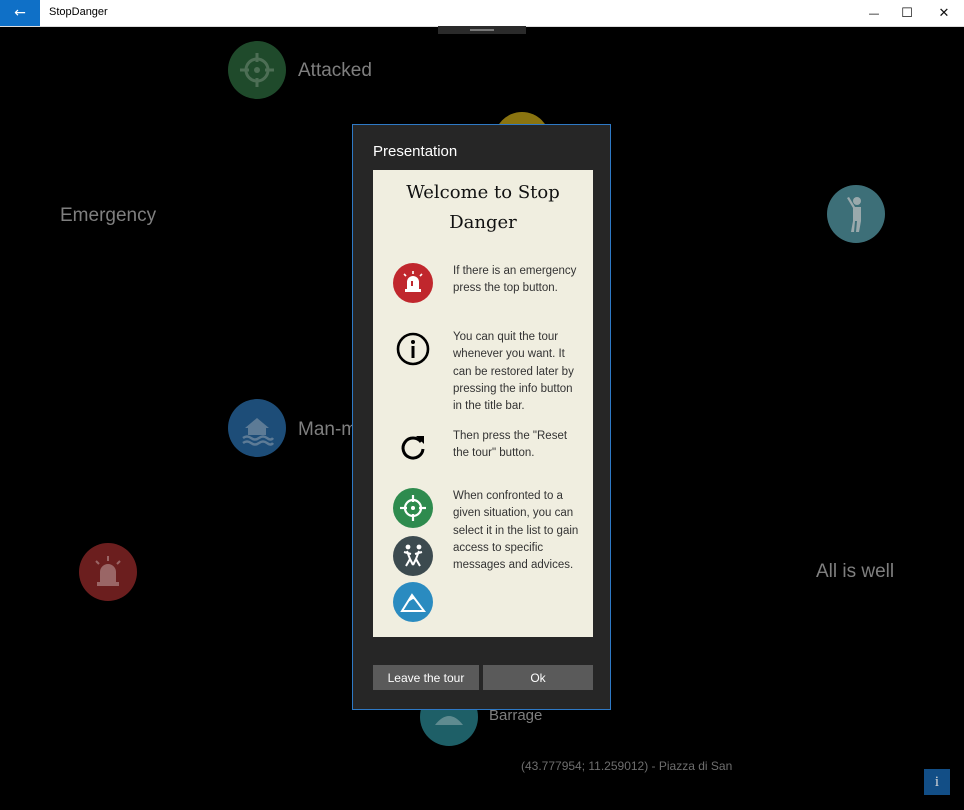  I want to click on info-button: i, so click(937, 782).